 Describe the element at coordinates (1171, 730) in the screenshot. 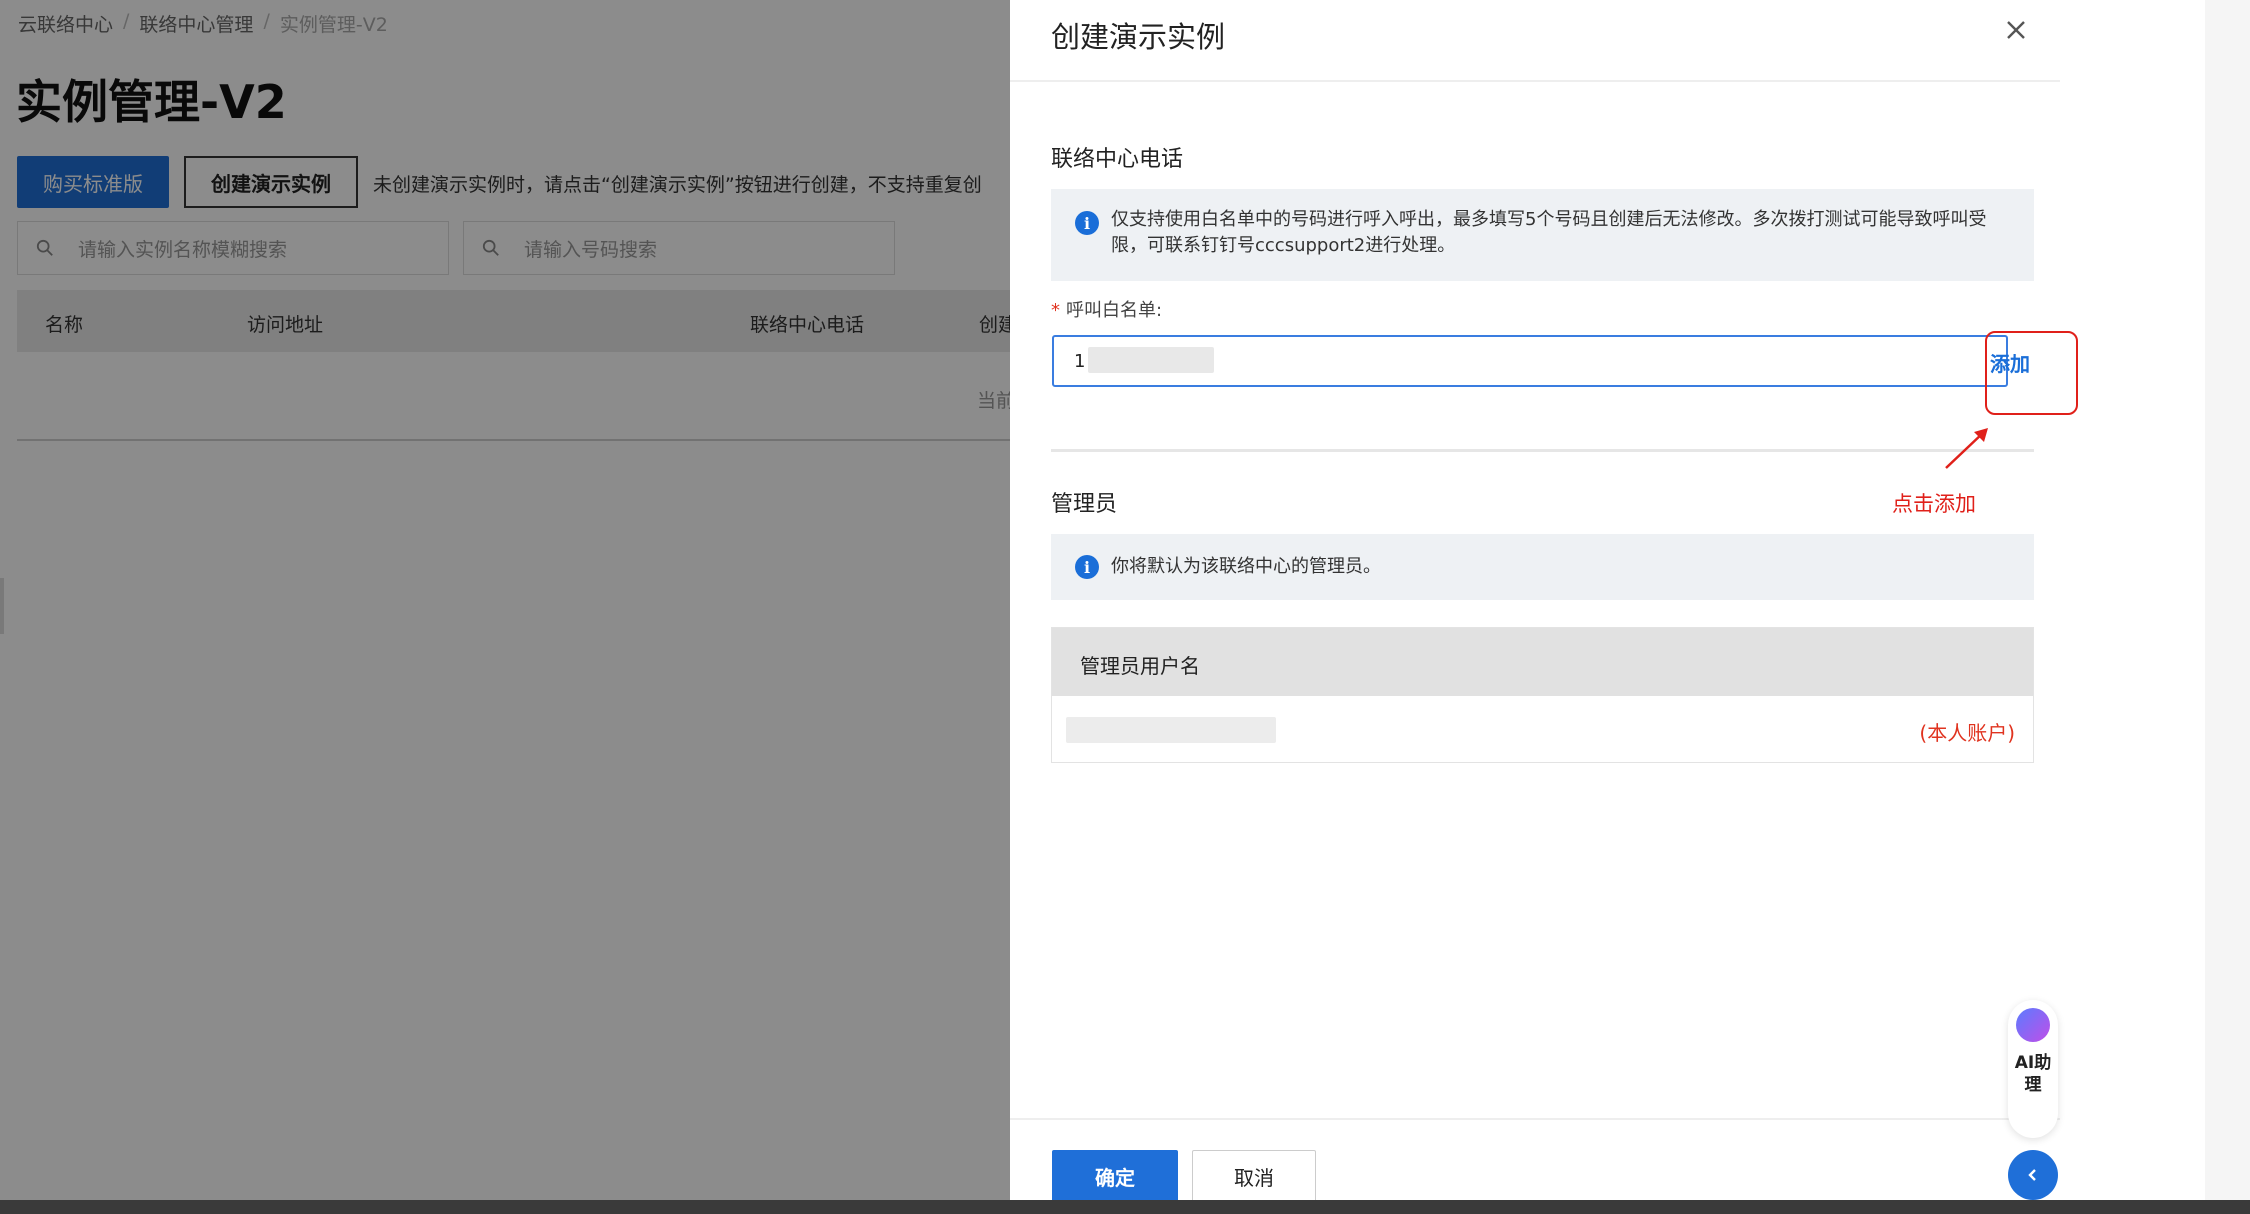

I see `masked-username` at that location.